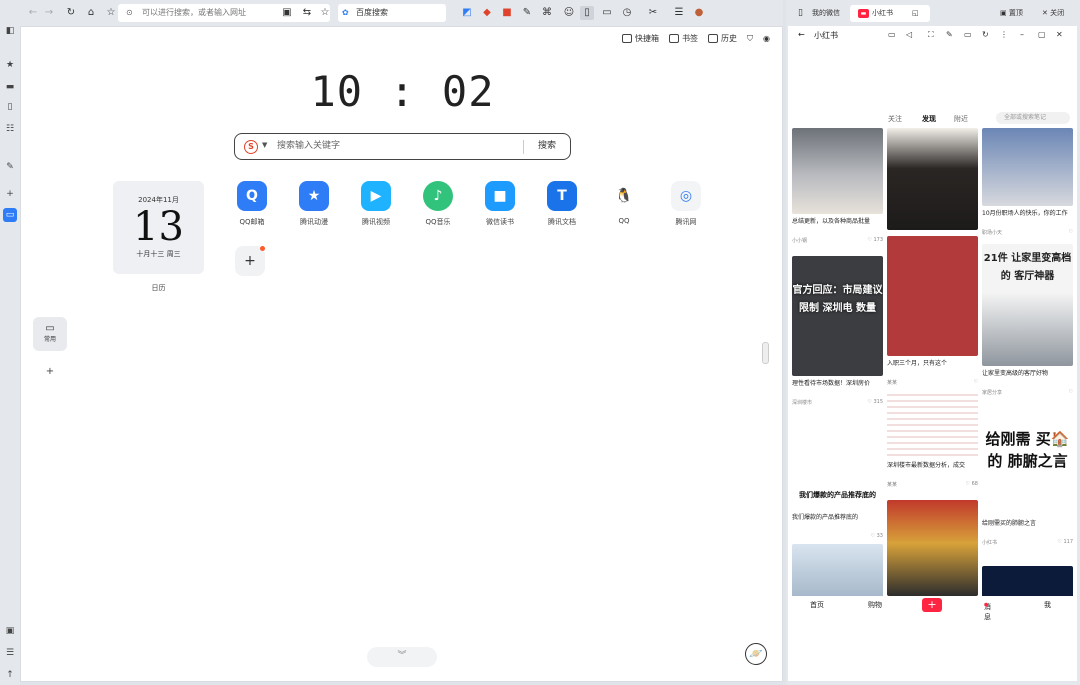  Describe the element at coordinates (837, 186) in the screenshot. I see `feed-card: 总结更新，以及各种商品批量 小小钢 ♡ 173` at that location.